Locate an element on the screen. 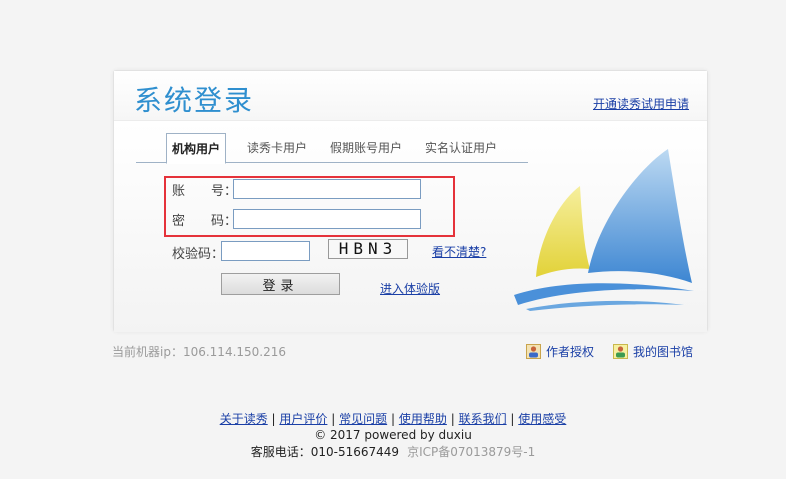 The image size is (786, 479). tab-card-user: 读秀卡用户 is located at coordinates (277, 147).